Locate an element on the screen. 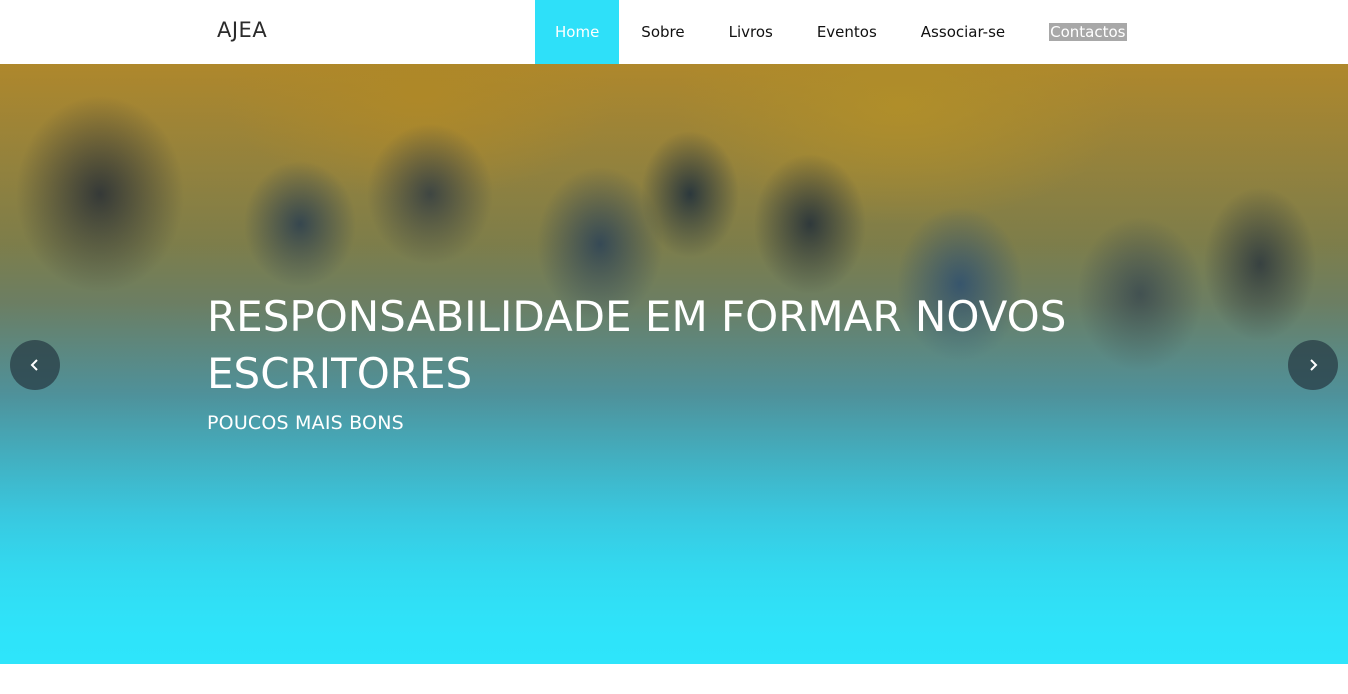  nav-item-label: Contactos is located at coordinates (1088, 32).